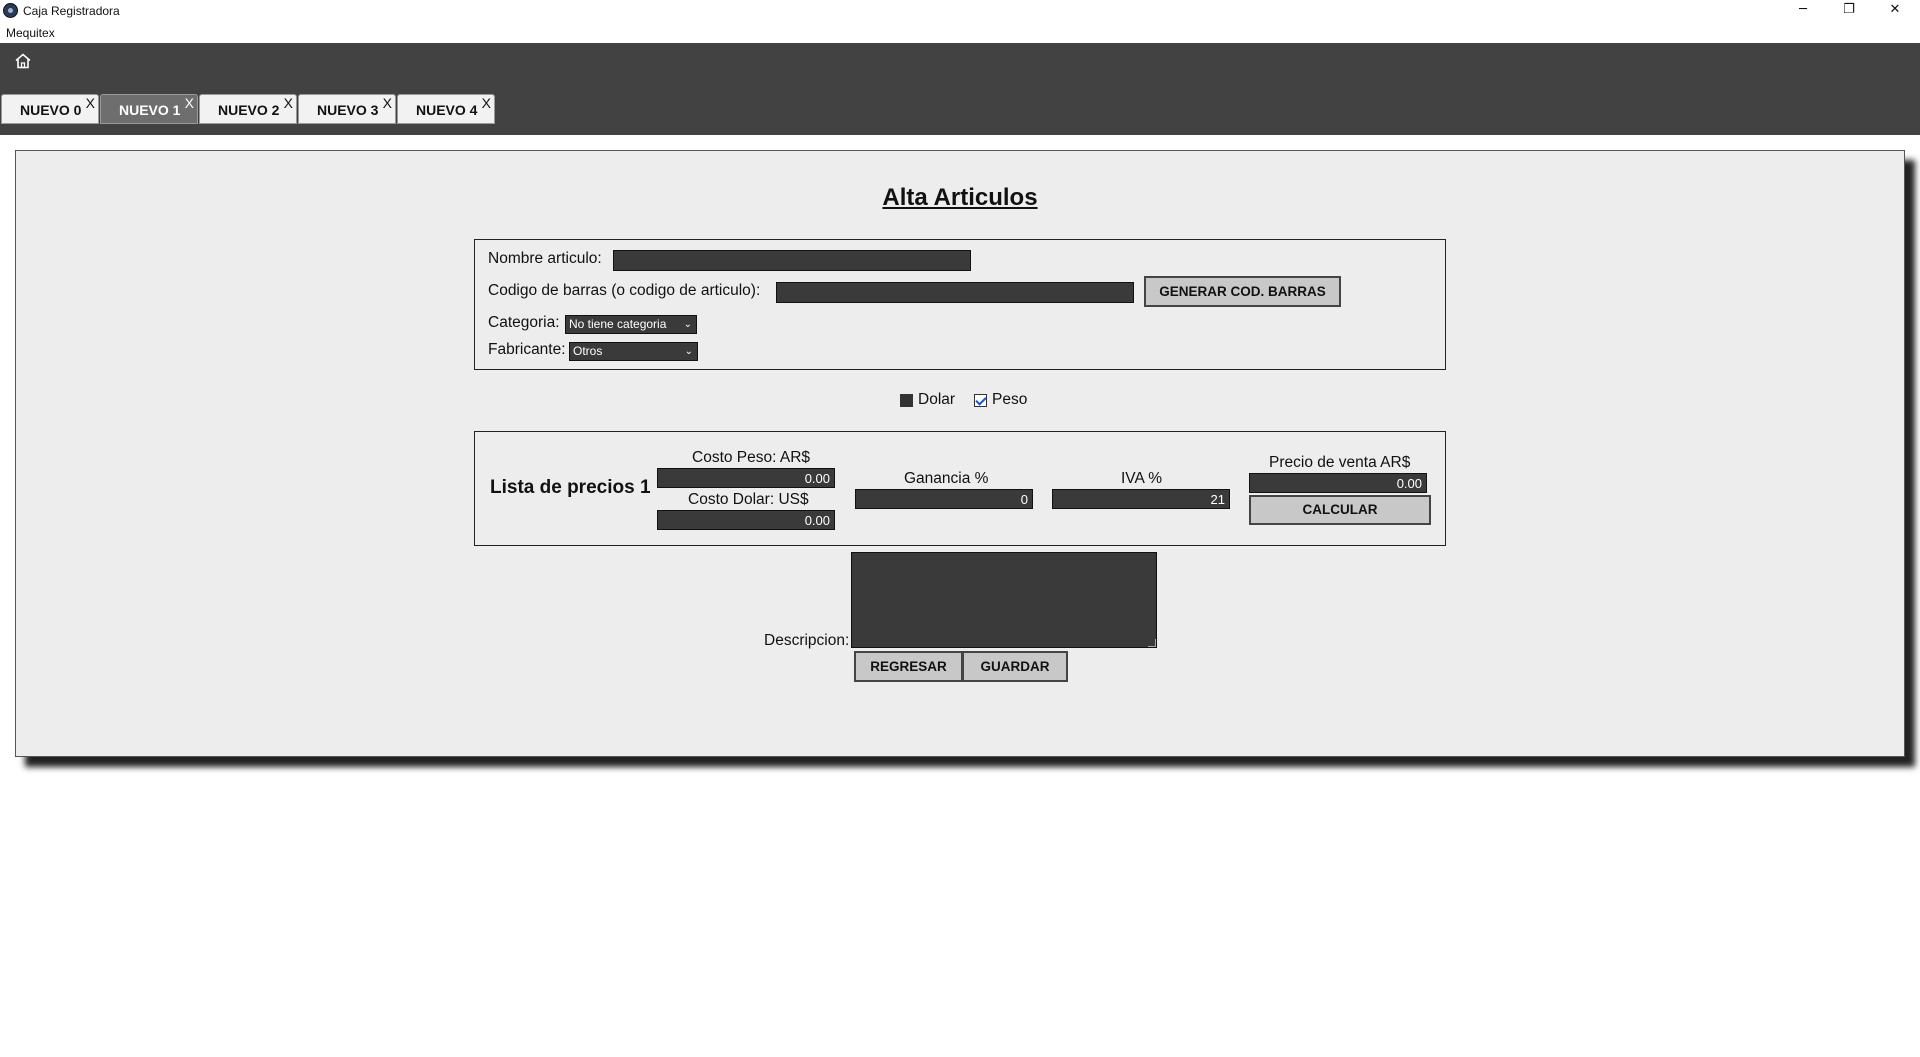 The height and width of the screenshot is (1057, 1920). What do you see at coordinates (955, 292) in the screenshot?
I see `codigo-input` at bounding box center [955, 292].